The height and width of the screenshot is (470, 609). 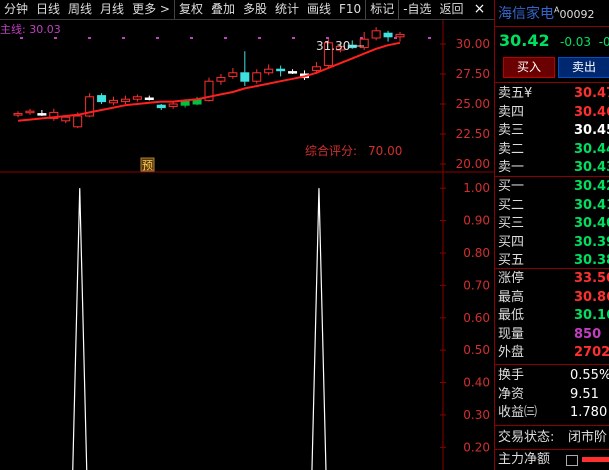 I want to click on ask-row: 卖四 30.46, so click(x=553, y=112).